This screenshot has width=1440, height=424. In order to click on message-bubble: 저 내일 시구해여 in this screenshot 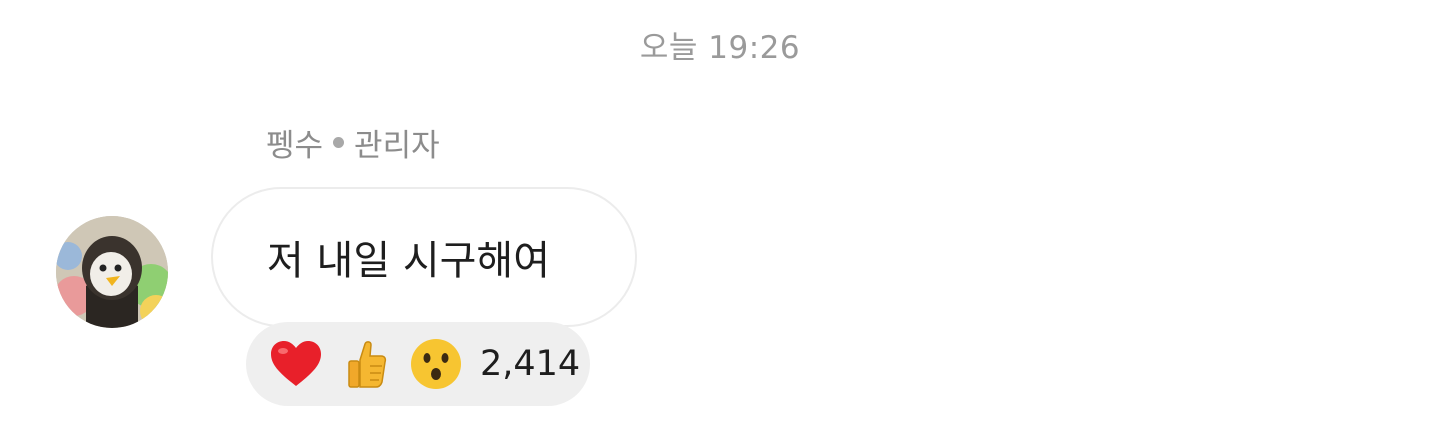, I will do `click(424, 257)`.